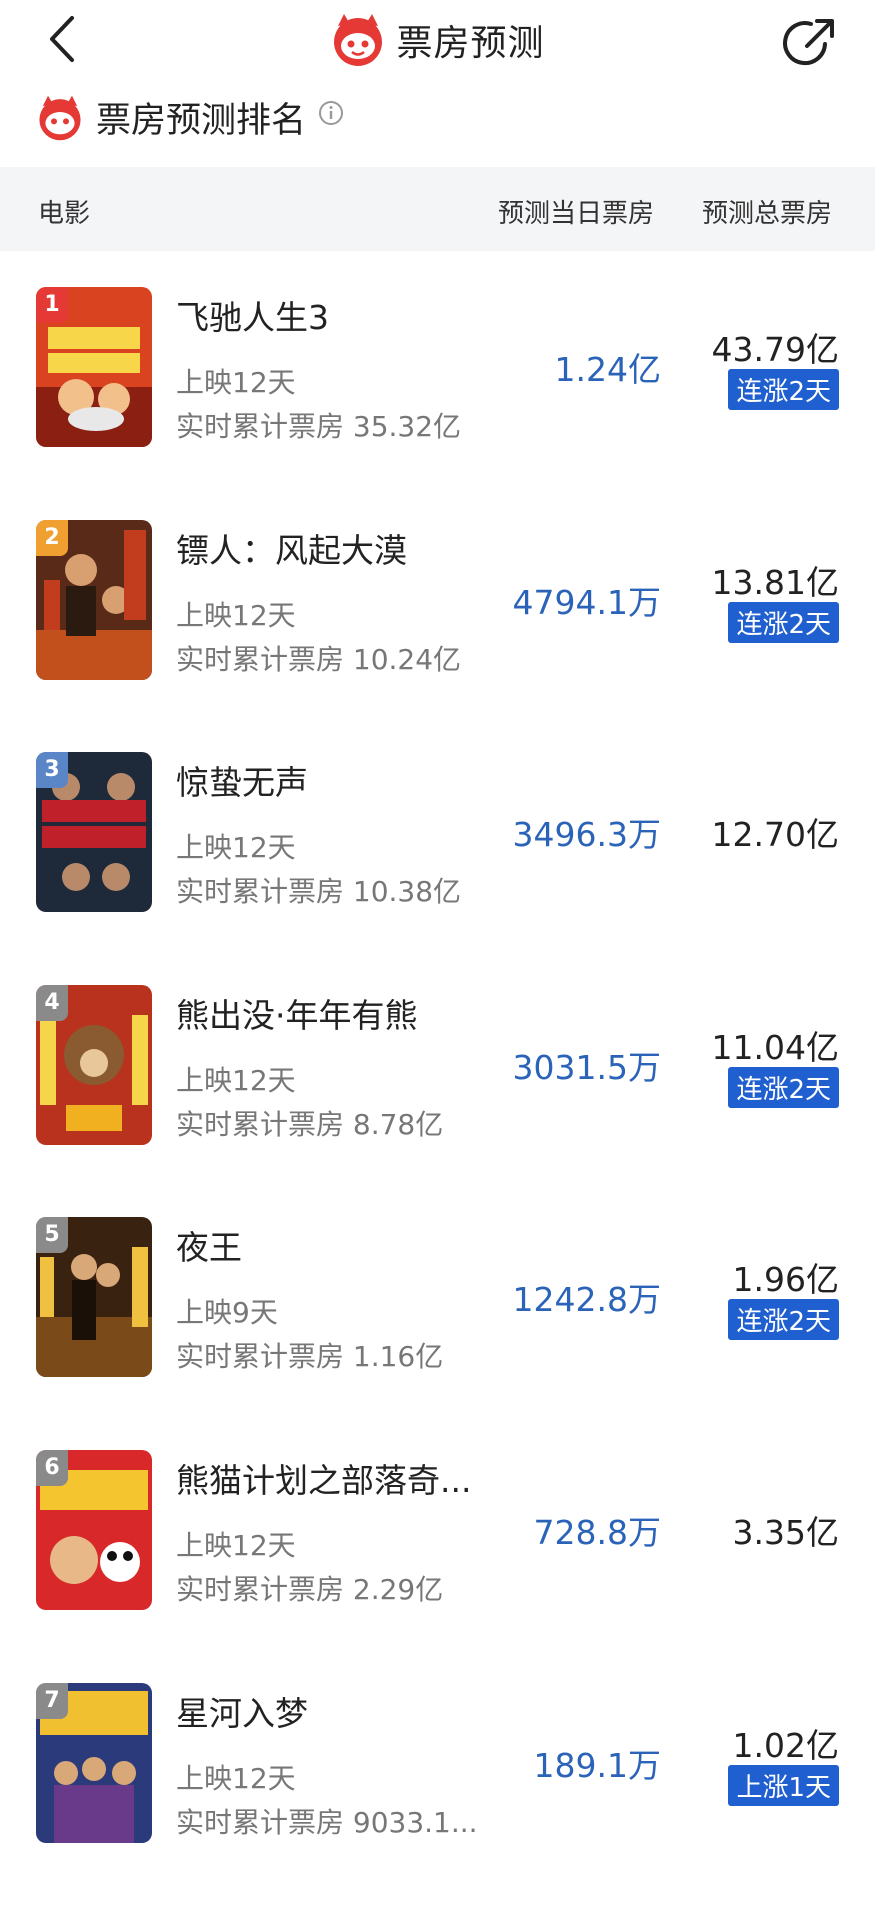 The image size is (875, 1915). I want to click on movie-poster: 7, so click(94, 1763).